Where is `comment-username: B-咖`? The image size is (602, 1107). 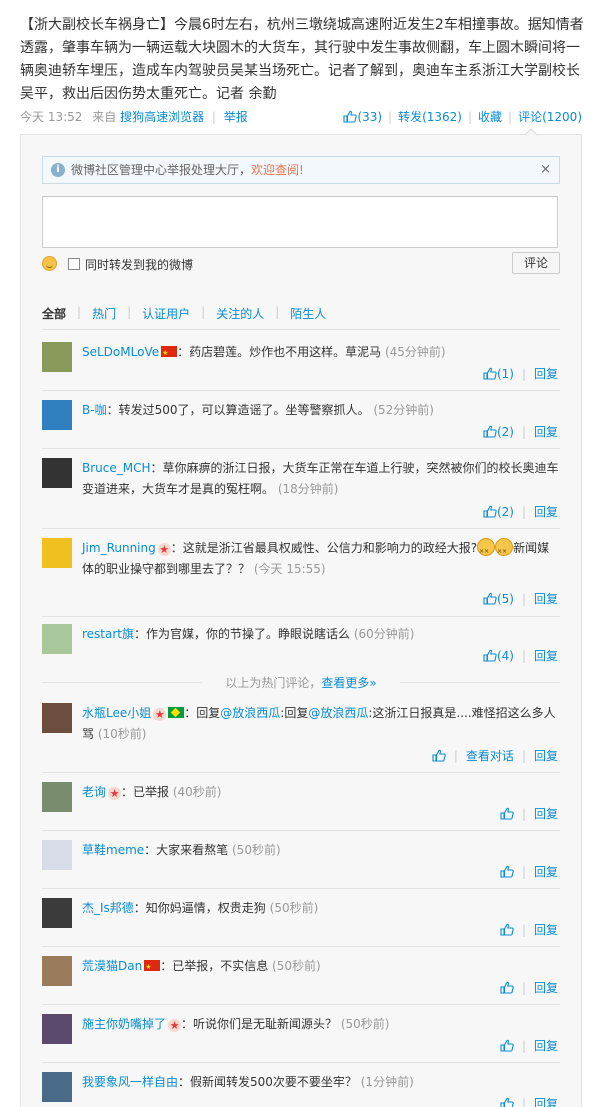
comment-username: B-咖 is located at coordinates (94, 410).